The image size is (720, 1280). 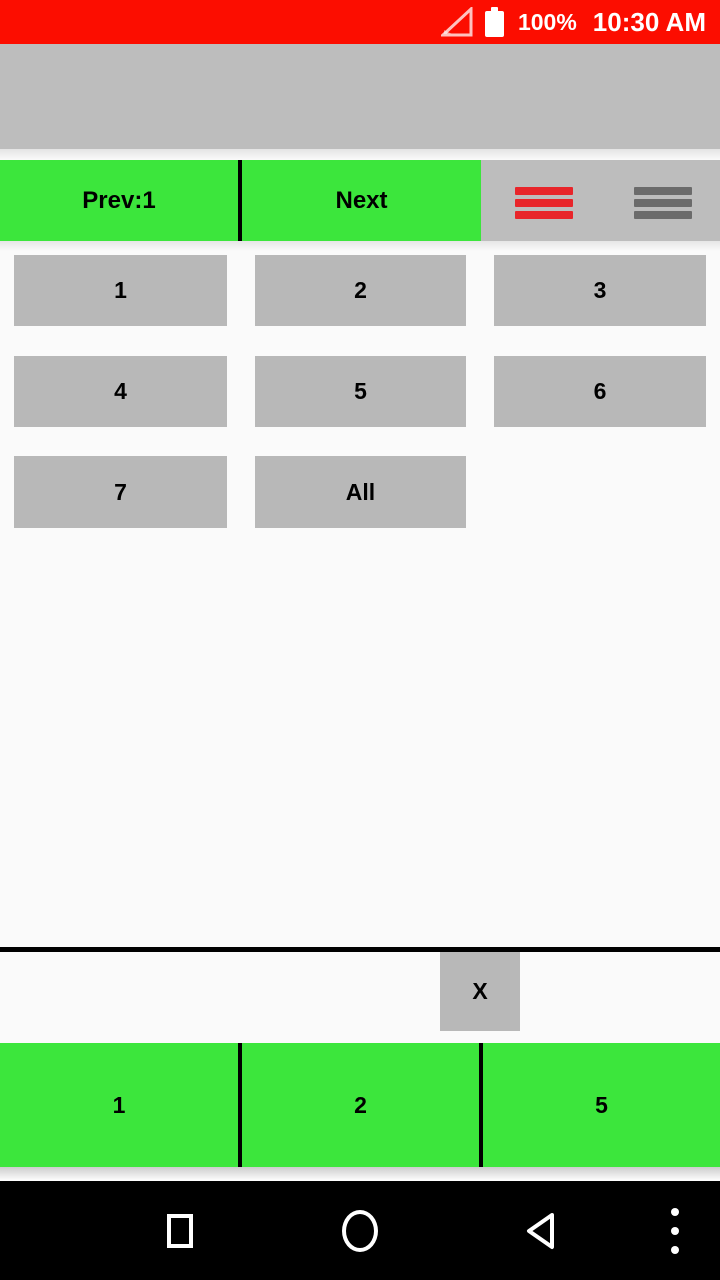 I want to click on recent-apps-button, so click(x=180, y=1230).